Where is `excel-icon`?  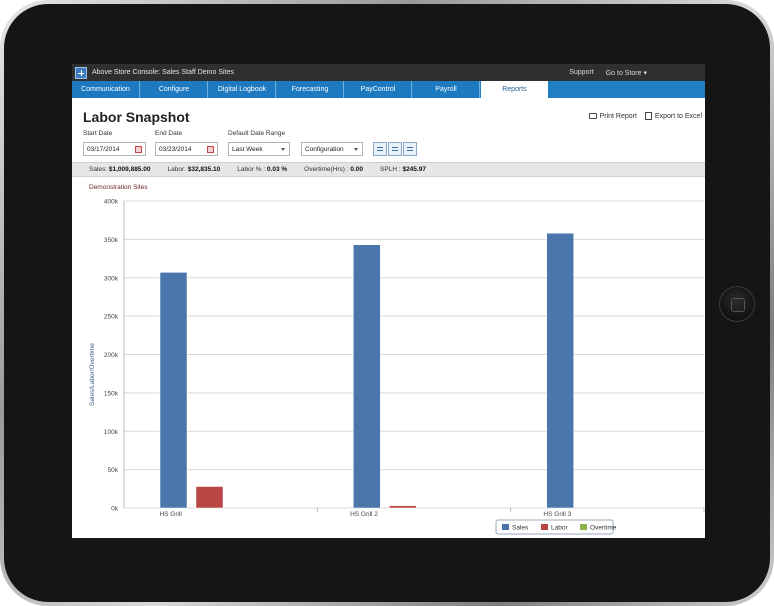 excel-icon is located at coordinates (648, 116).